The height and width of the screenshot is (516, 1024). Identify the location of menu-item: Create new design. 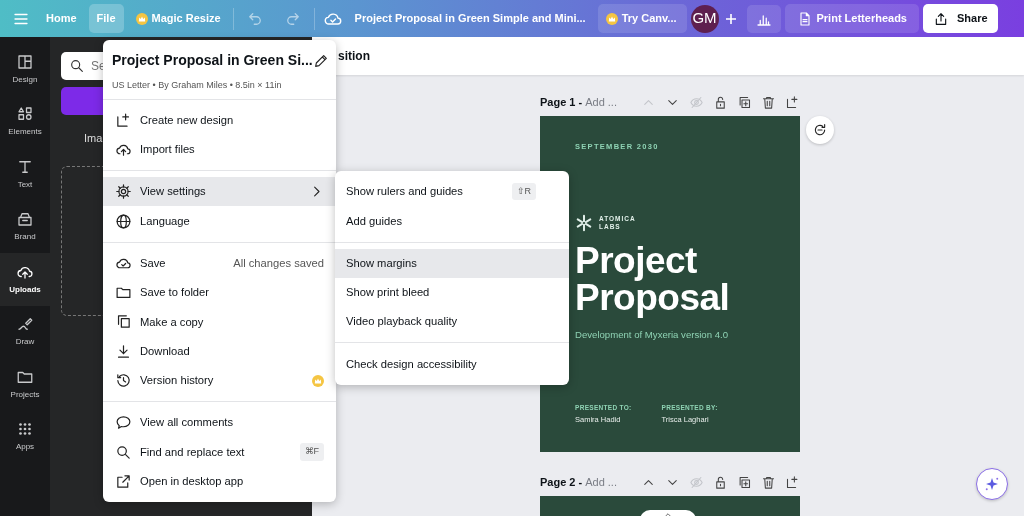
(219, 120).